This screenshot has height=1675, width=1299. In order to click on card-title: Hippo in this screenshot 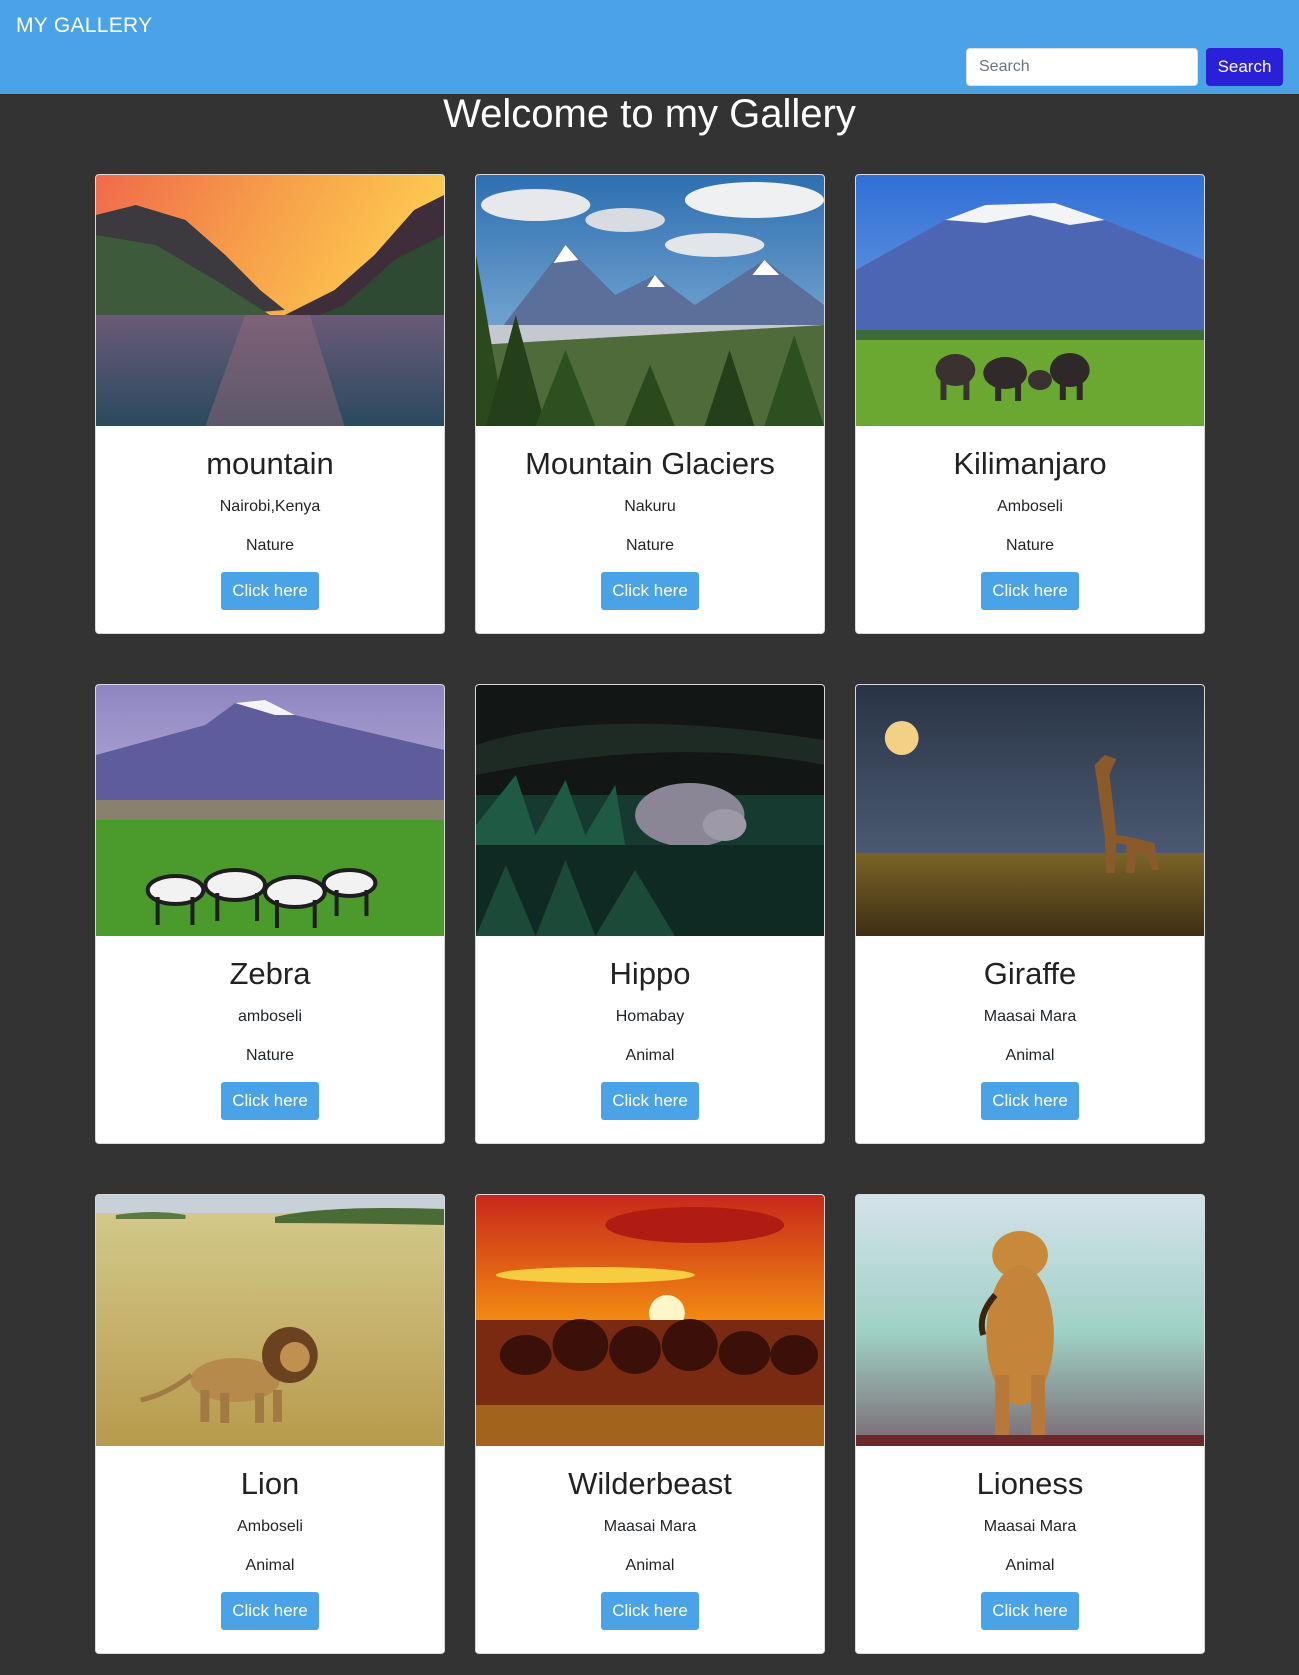, I will do `click(650, 973)`.